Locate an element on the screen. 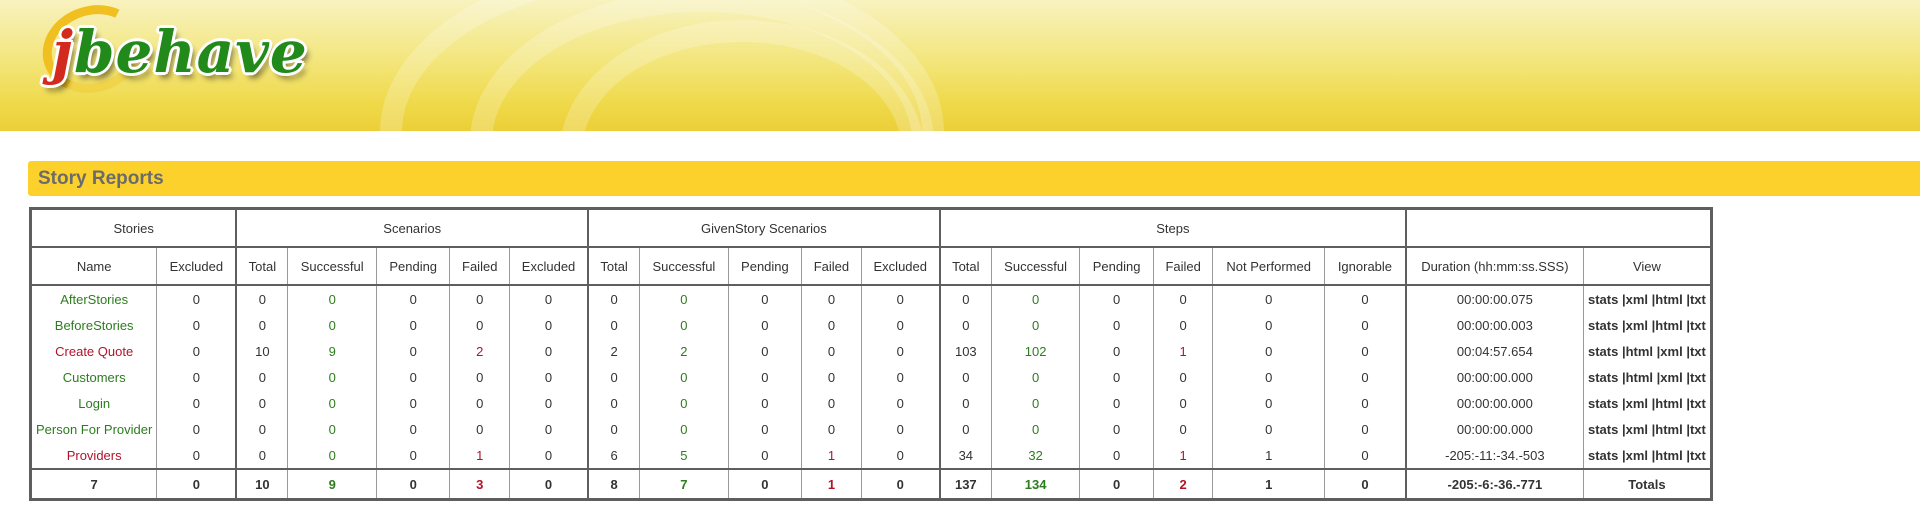 The width and height of the screenshot is (1922, 532). col-steps-total: Total is located at coordinates (965, 266).